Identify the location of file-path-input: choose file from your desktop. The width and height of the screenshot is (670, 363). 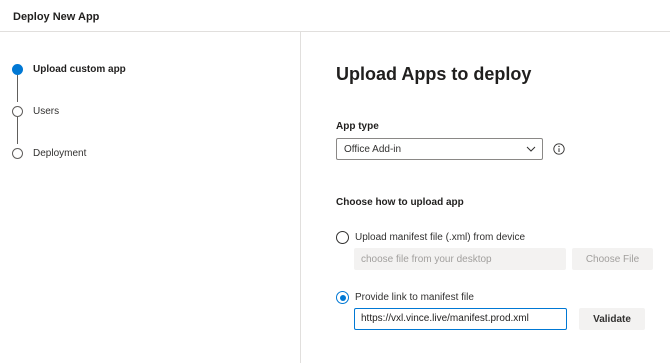
(460, 259).